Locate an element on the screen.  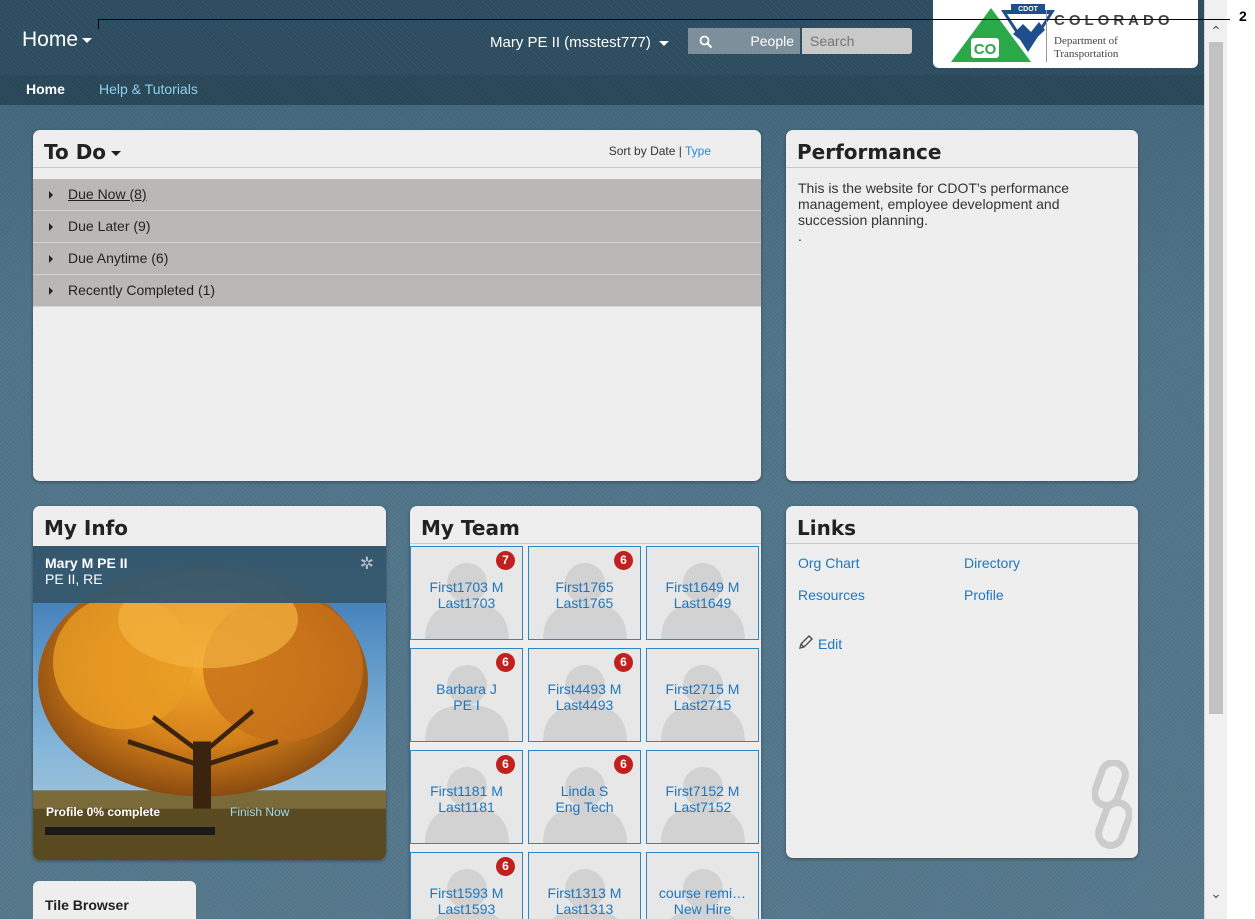
team-member-name: First1593 M Last1593 is located at coordinates (466, 901).